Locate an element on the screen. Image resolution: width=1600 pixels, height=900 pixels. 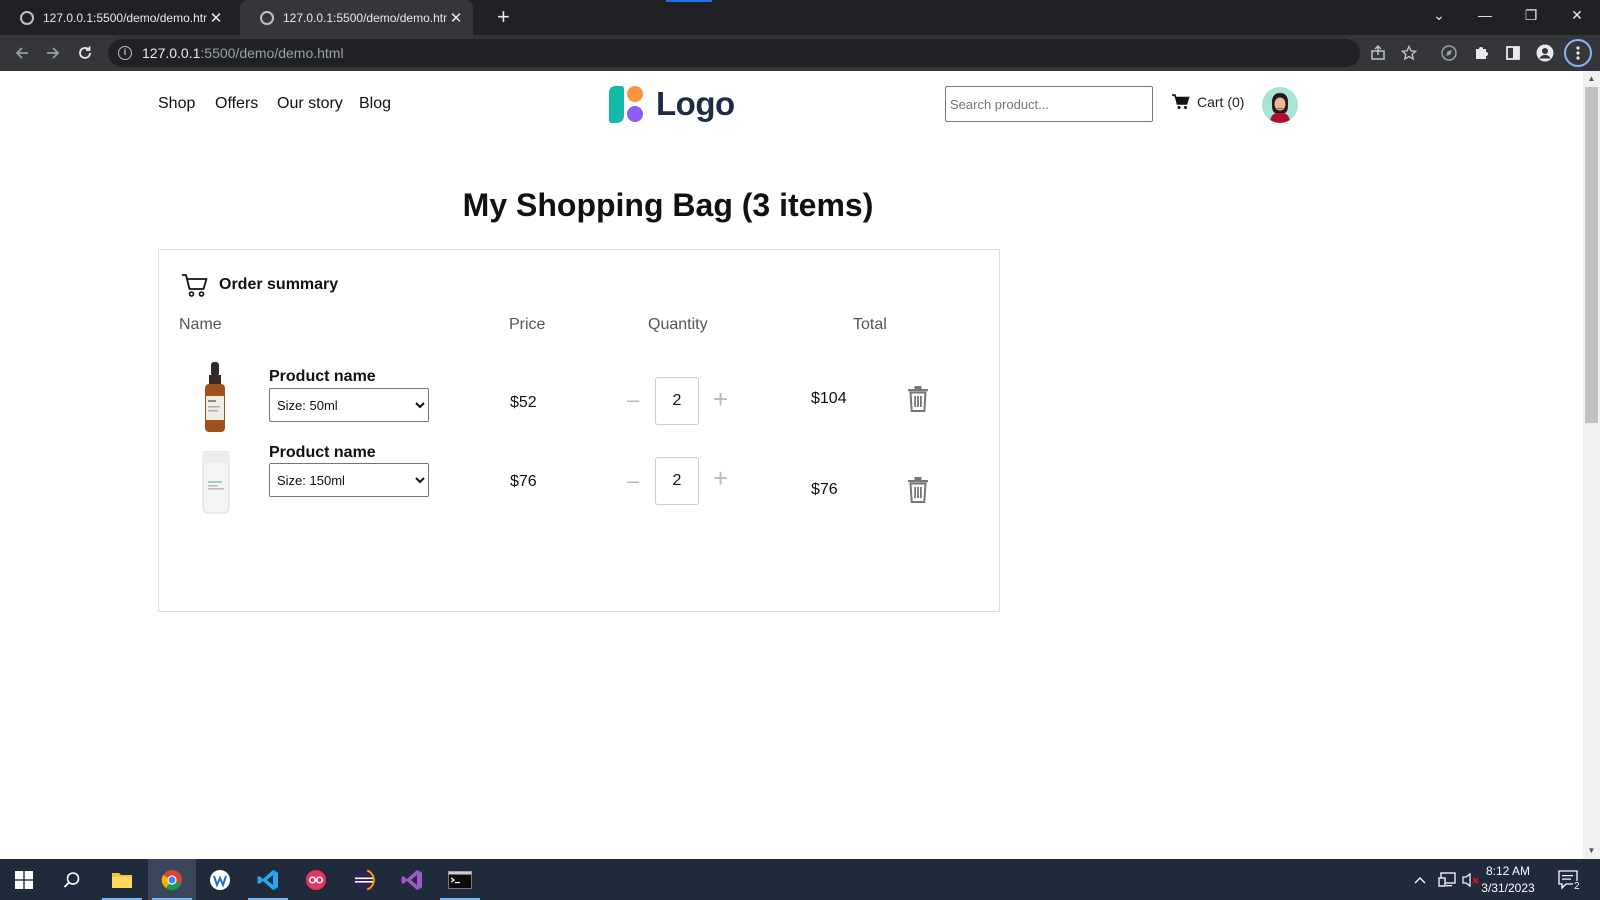
visual-studio-app is located at coordinates (412, 879).